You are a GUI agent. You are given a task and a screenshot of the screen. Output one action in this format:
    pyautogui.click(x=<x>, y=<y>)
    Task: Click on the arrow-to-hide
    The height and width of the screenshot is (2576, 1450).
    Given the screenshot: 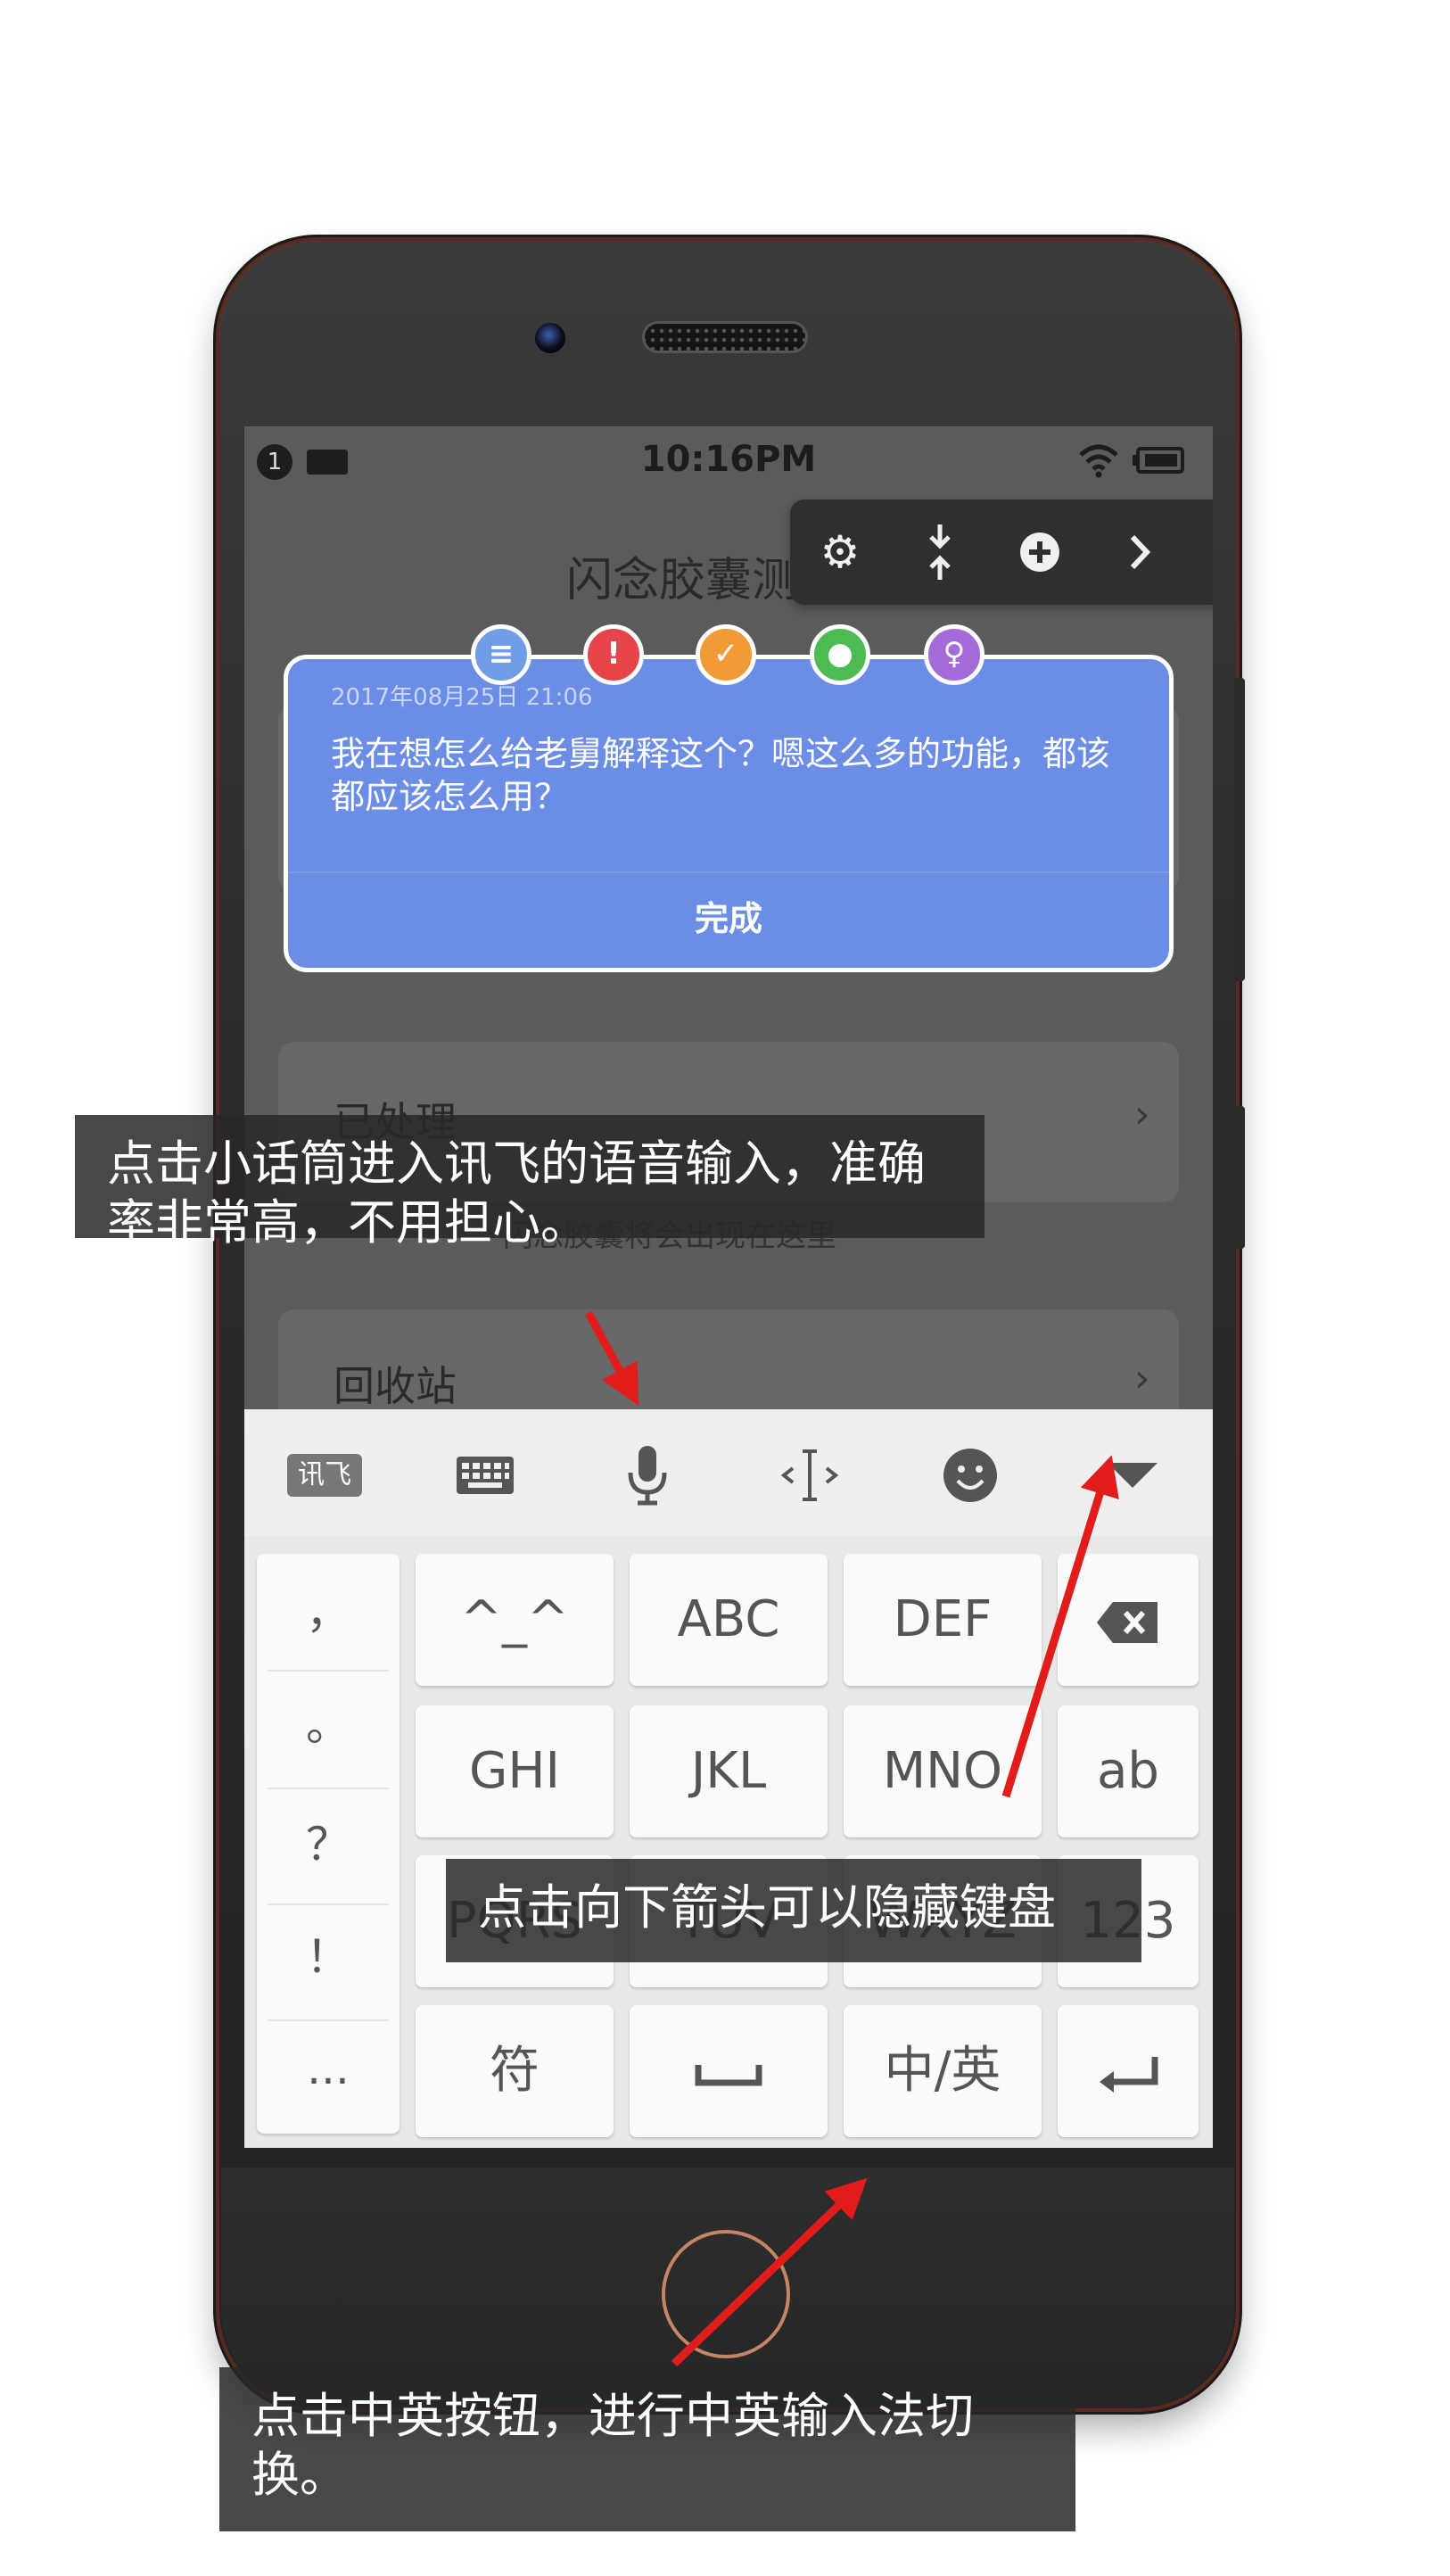 What is the action you would take?
    pyautogui.click(x=1060, y=1627)
    